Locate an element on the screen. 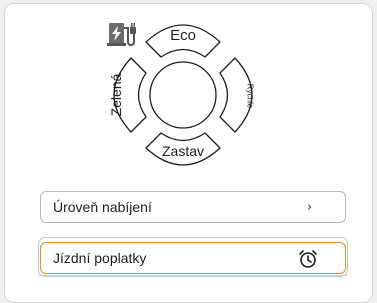 This screenshot has width=377, height=303. dial-label-green: Zelená is located at coordinates (116, 95).